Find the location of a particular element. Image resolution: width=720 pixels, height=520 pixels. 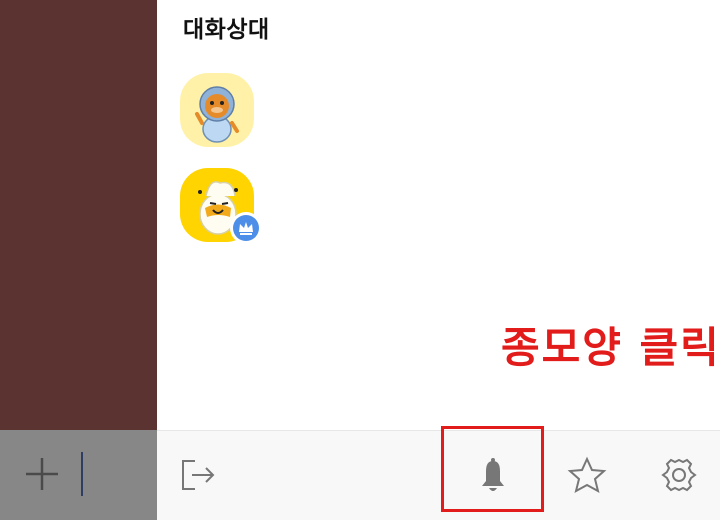

favorite-star-button is located at coordinates (587, 475).